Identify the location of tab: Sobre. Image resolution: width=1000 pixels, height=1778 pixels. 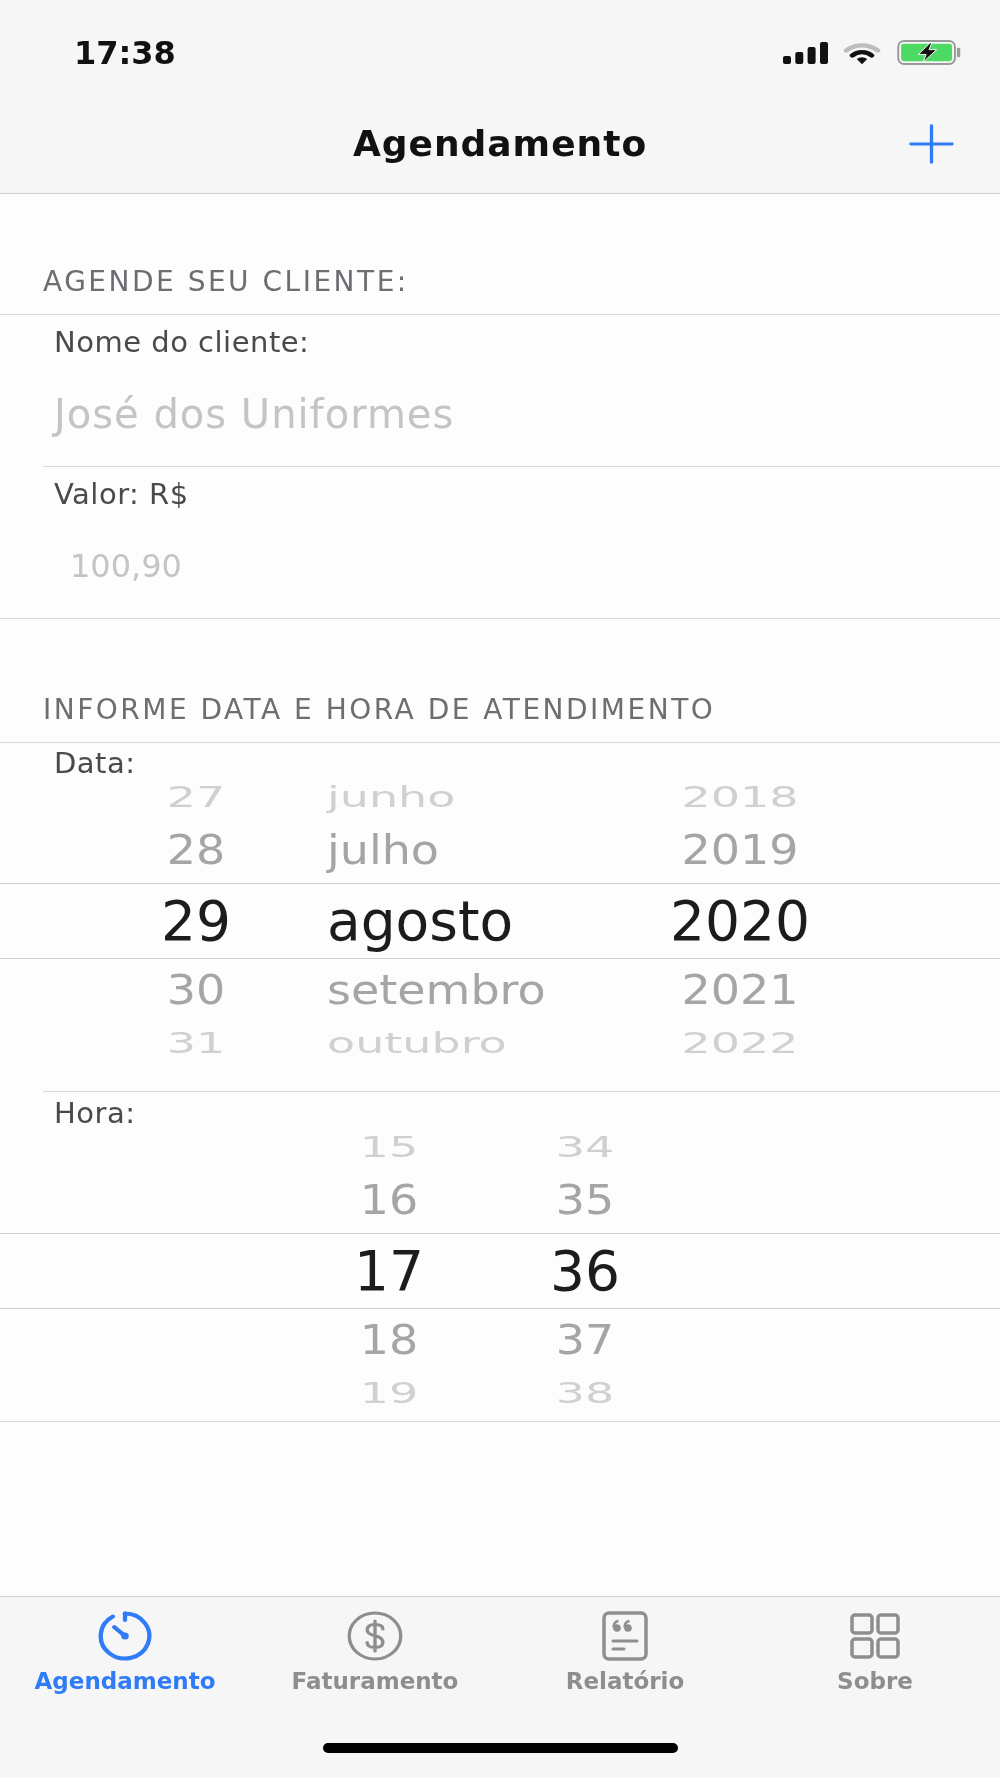
(875, 1648).